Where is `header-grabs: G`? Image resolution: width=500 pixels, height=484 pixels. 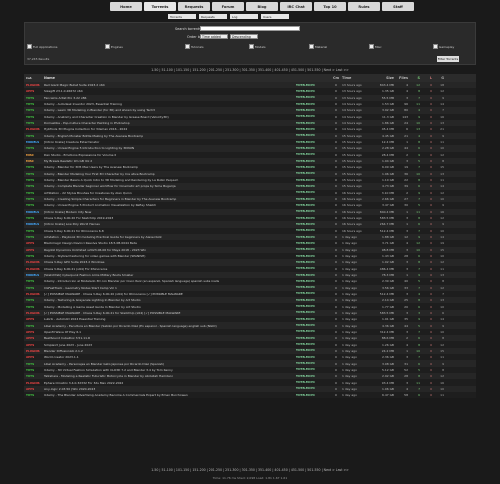 header-grabs: G is located at coordinates (438, 78).